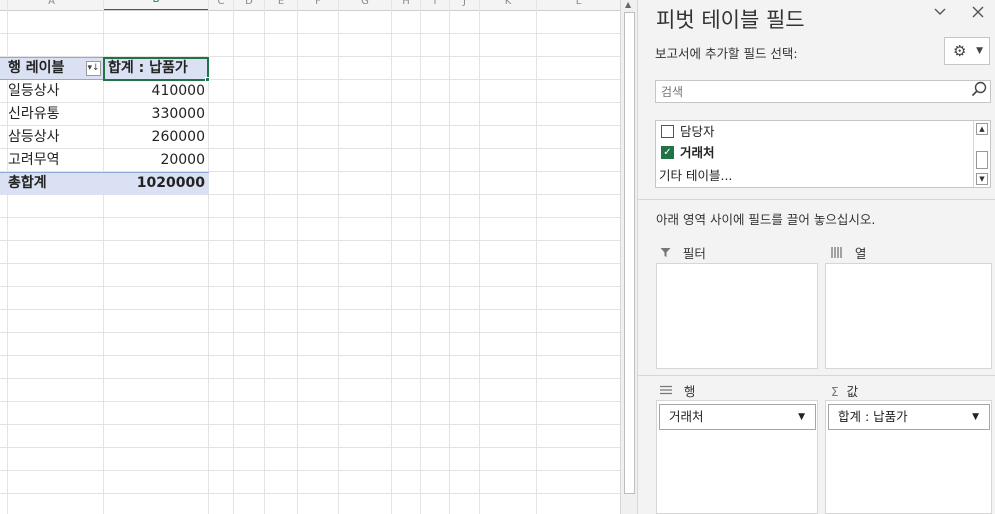  What do you see at coordinates (667, 152) in the screenshot?
I see `field-checkbox-checked: ✓` at bounding box center [667, 152].